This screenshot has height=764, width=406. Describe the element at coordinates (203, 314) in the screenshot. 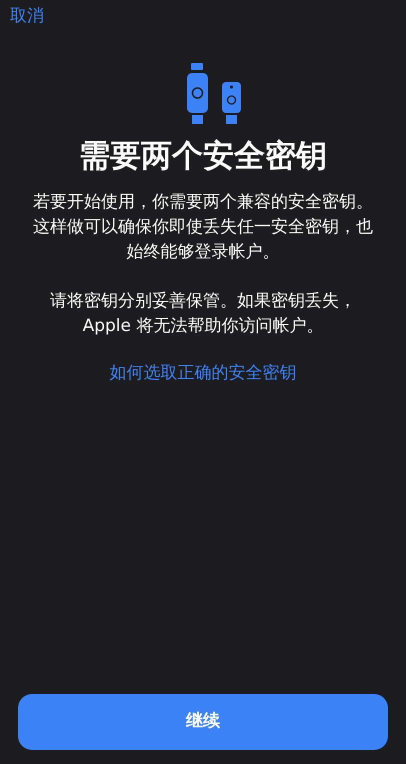

I see `description-text: 请将密钥分别妥善保管。如果密钥丢失，Apple 将无法帮助你访问帐户。` at that location.